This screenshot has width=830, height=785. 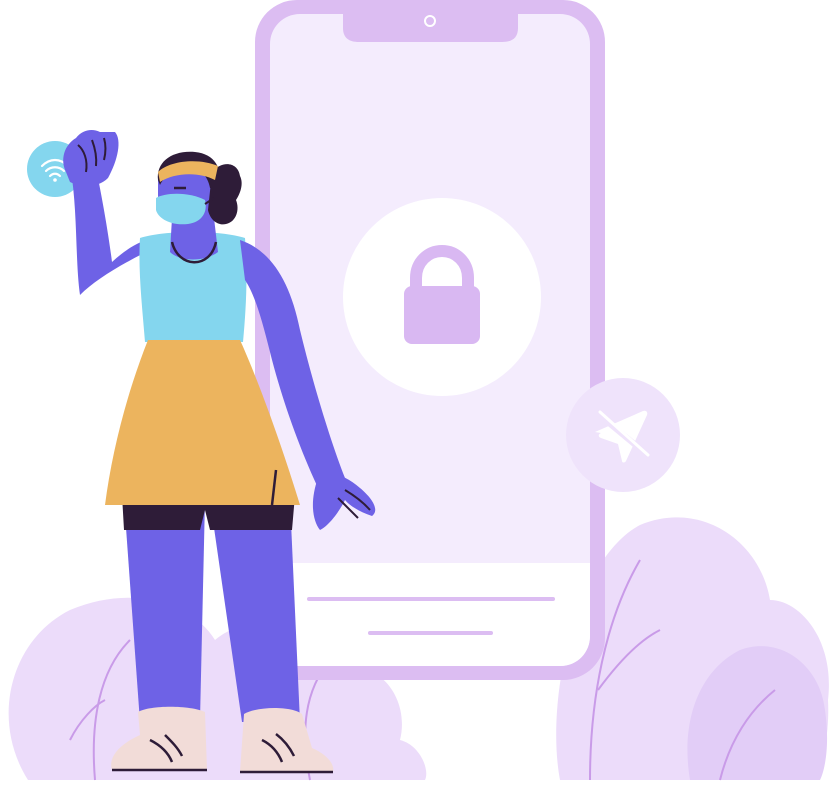 I want to click on mask, so click(x=181, y=209).